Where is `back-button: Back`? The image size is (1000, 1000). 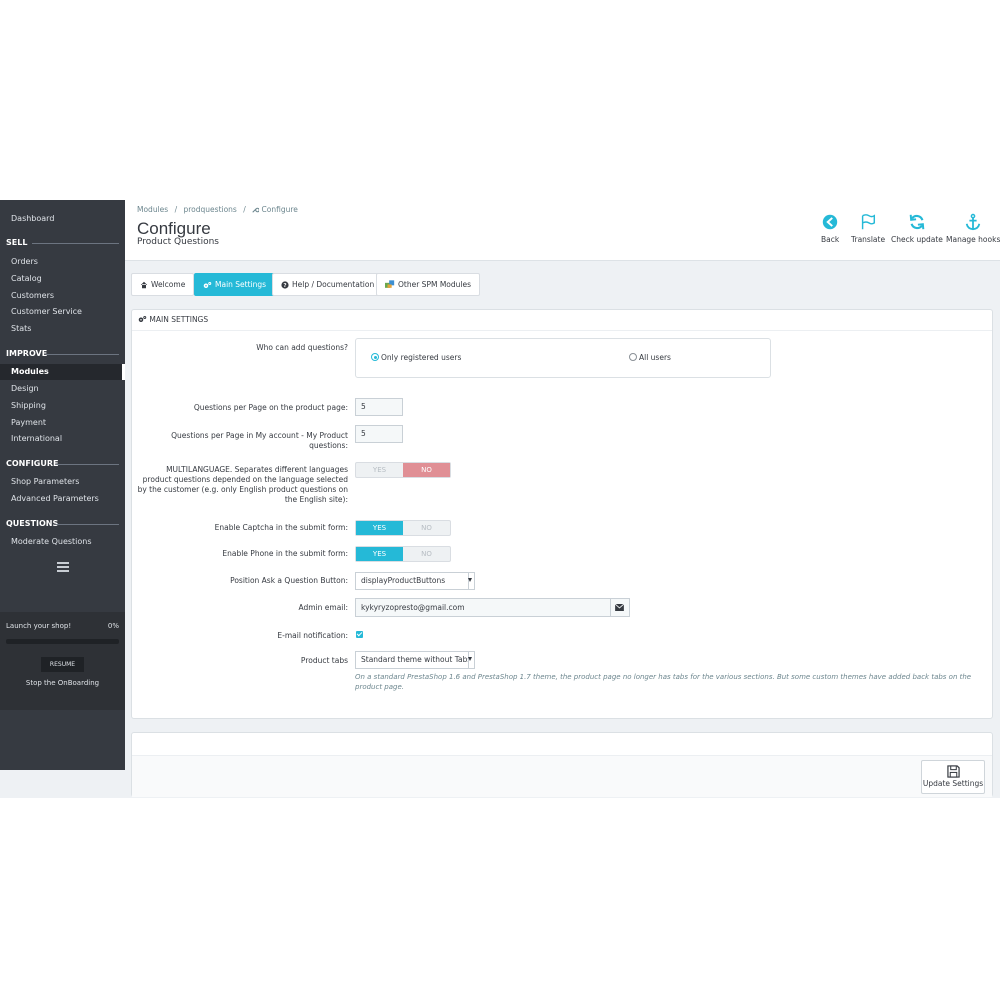
back-button: Back is located at coordinates (830, 228).